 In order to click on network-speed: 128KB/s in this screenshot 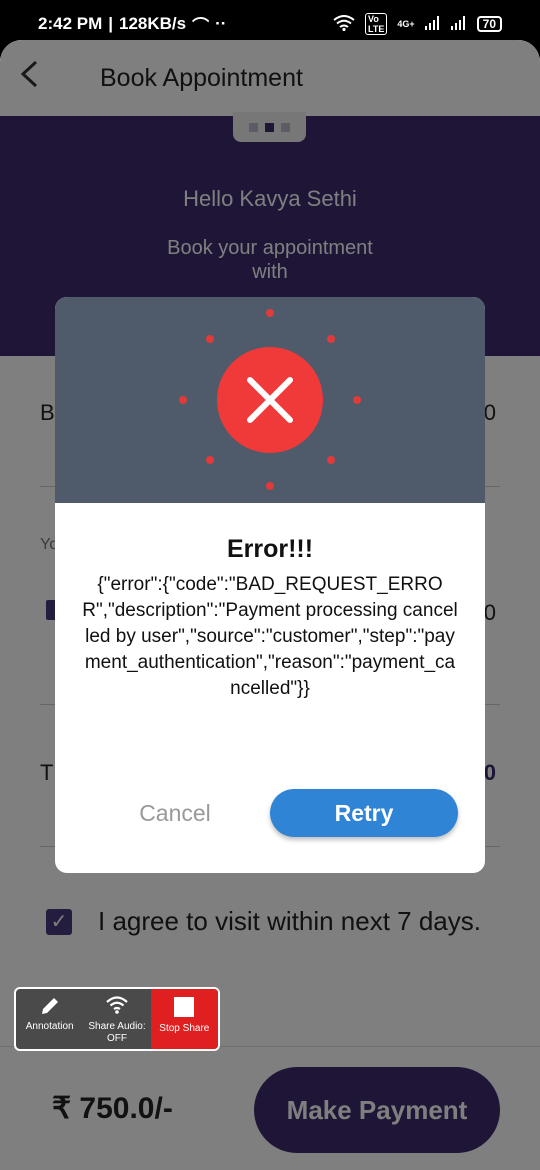, I will do `click(153, 23)`.